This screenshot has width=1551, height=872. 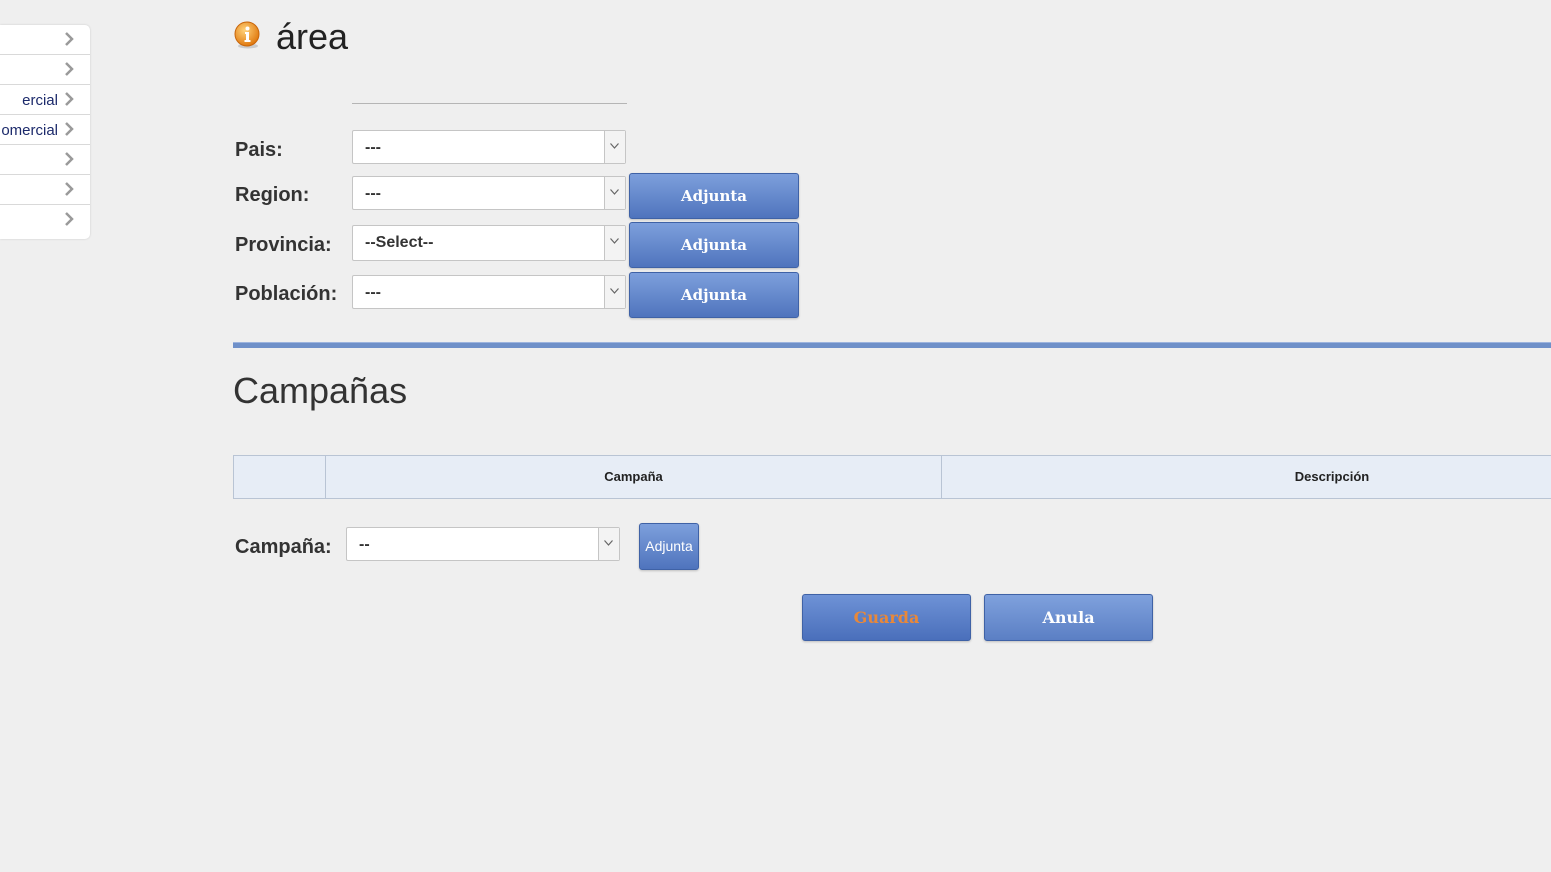 I want to click on region-adjunta-button: Adjunta, so click(x=714, y=196).